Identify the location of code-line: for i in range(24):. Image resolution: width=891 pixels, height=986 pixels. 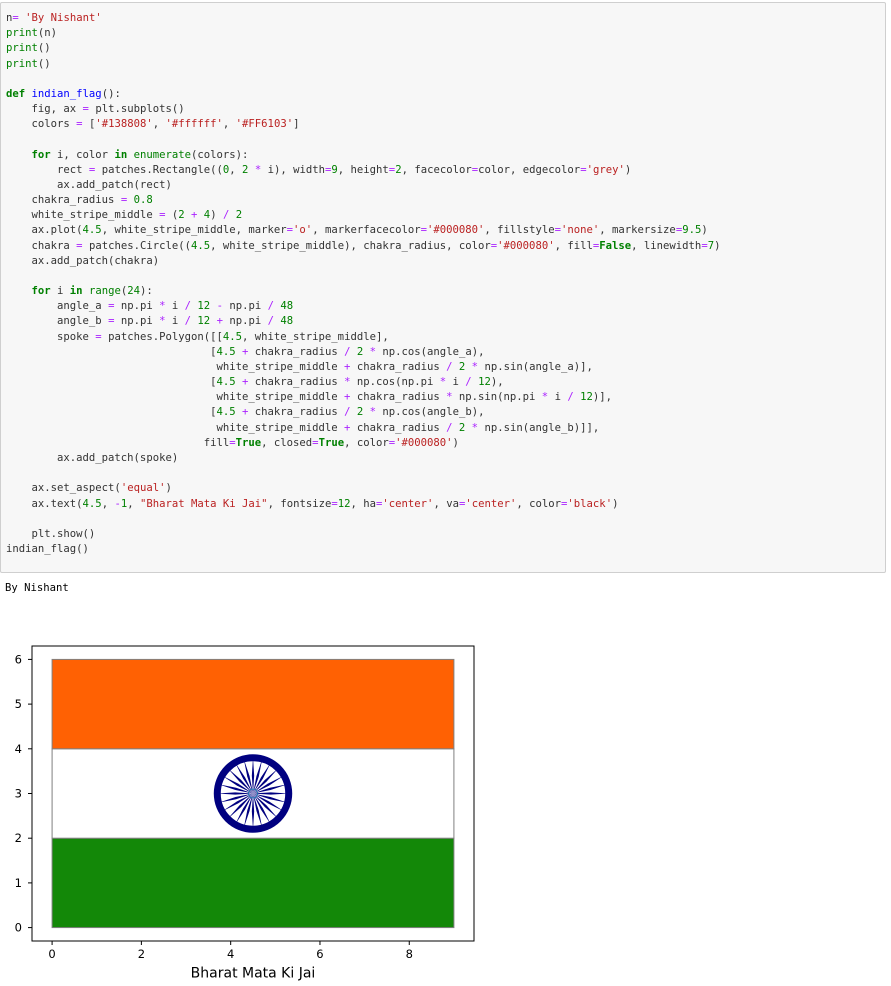
(92, 291).